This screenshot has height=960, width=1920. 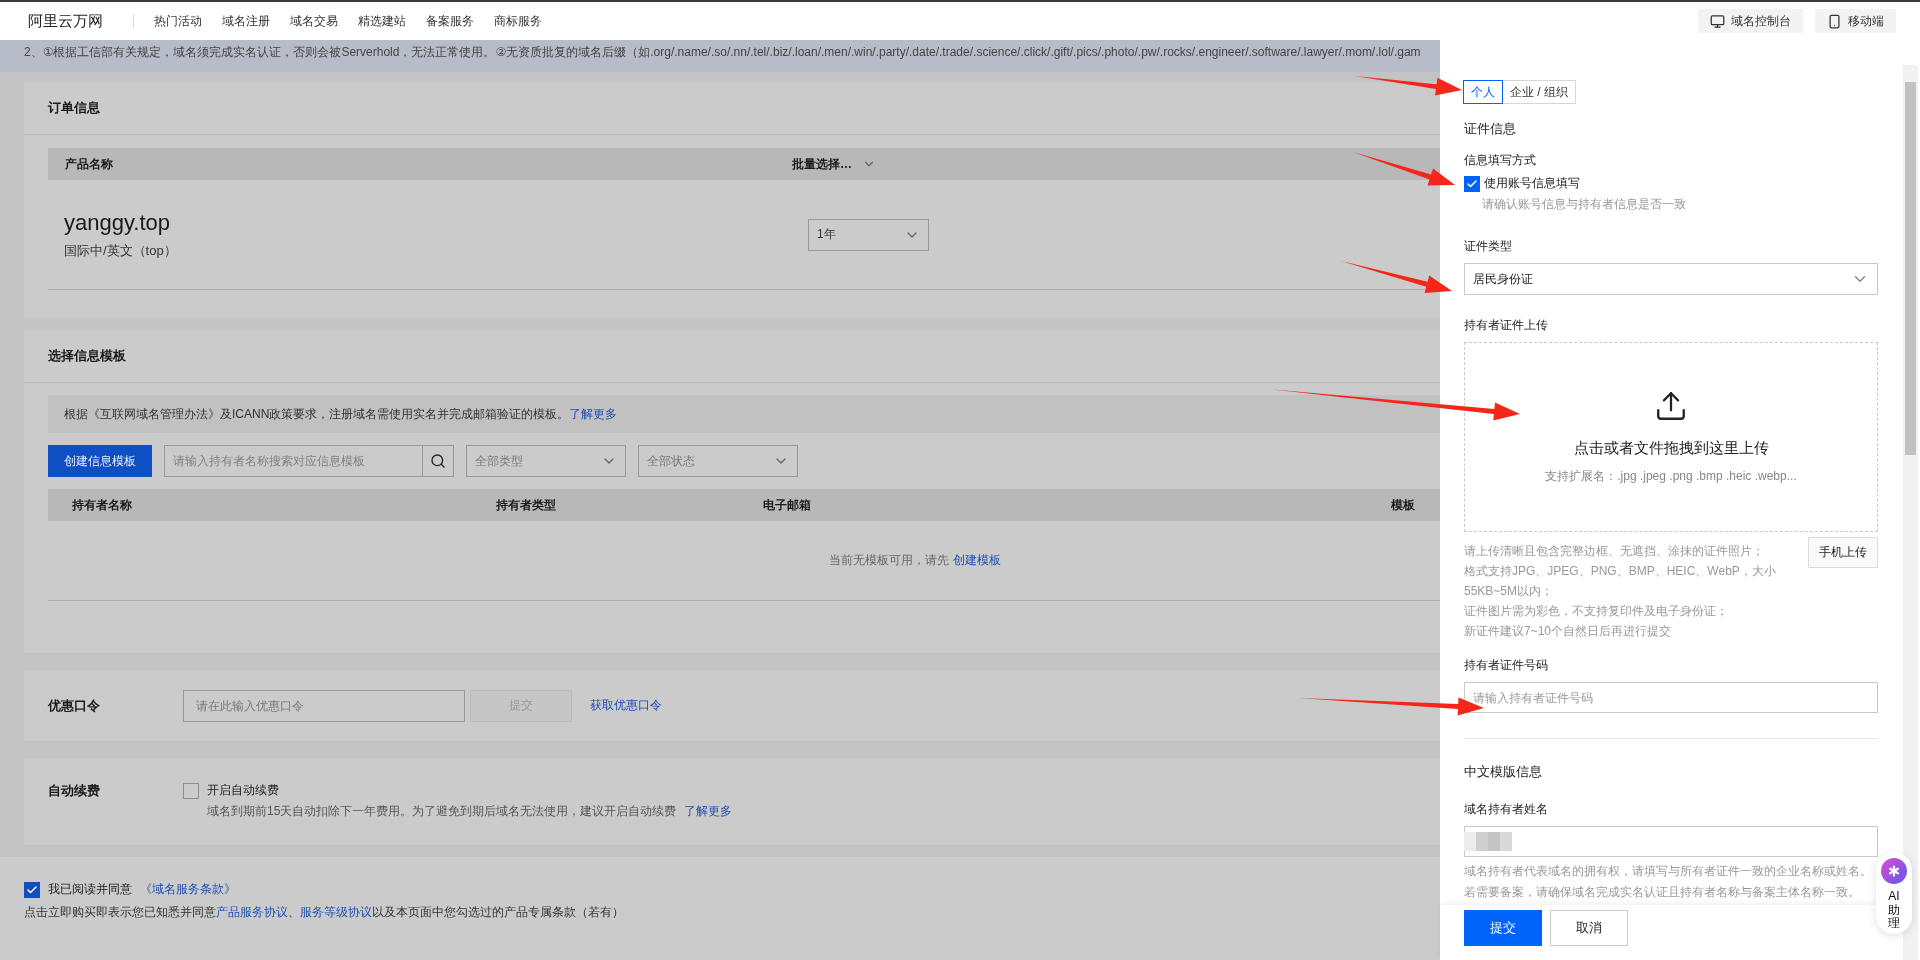 What do you see at coordinates (188, 889) in the screenshot?
I see `terms-link: 《域名服务条款》` at bounding box center [188, 889].